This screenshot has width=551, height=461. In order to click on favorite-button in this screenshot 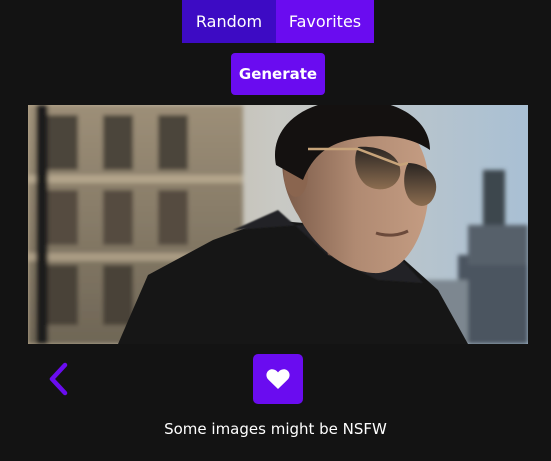, I will do `click(278, 379)`.